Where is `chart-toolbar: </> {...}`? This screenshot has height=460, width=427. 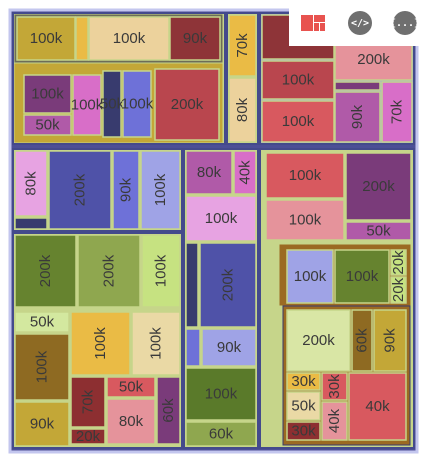 chart-toolbar: </> {...} is located at coordinates (358, 23).